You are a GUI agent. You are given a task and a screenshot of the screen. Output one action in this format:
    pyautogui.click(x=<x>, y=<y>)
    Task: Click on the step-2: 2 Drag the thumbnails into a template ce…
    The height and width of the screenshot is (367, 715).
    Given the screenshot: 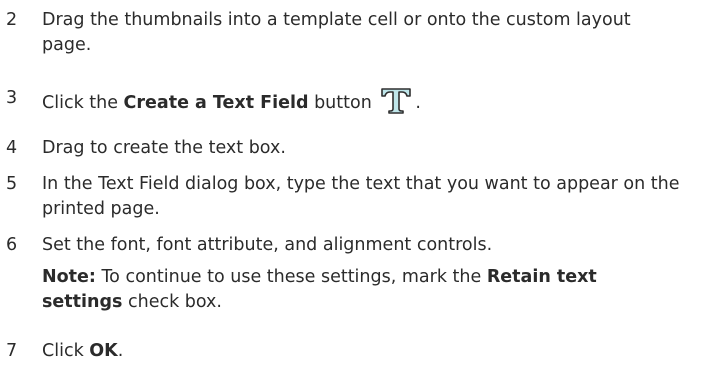 What is the action you would take?
    pyautogui.click(x=359, y=33)
    